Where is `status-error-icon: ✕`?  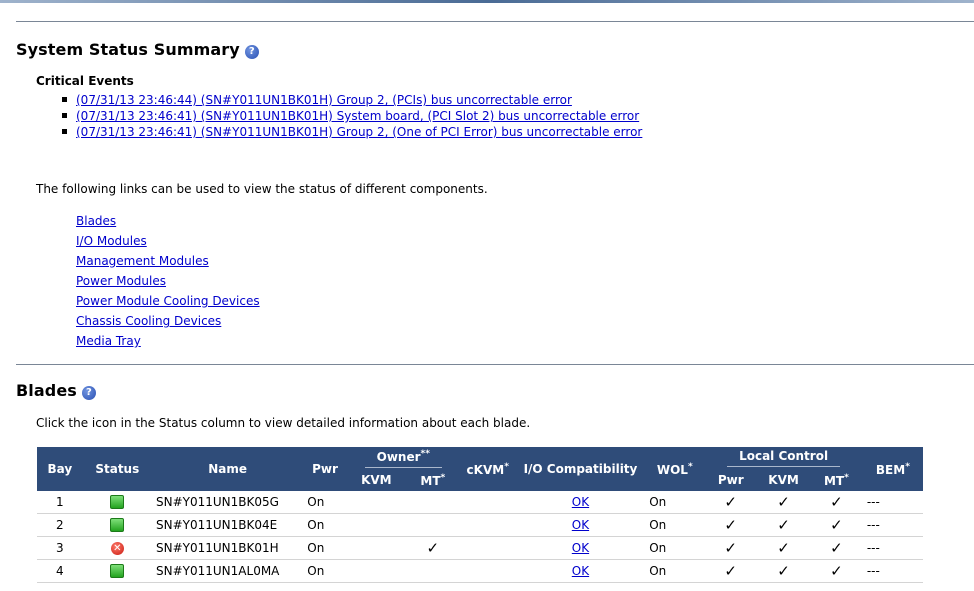 status-error-icon: ✕ is located at coordinates (117, 548).